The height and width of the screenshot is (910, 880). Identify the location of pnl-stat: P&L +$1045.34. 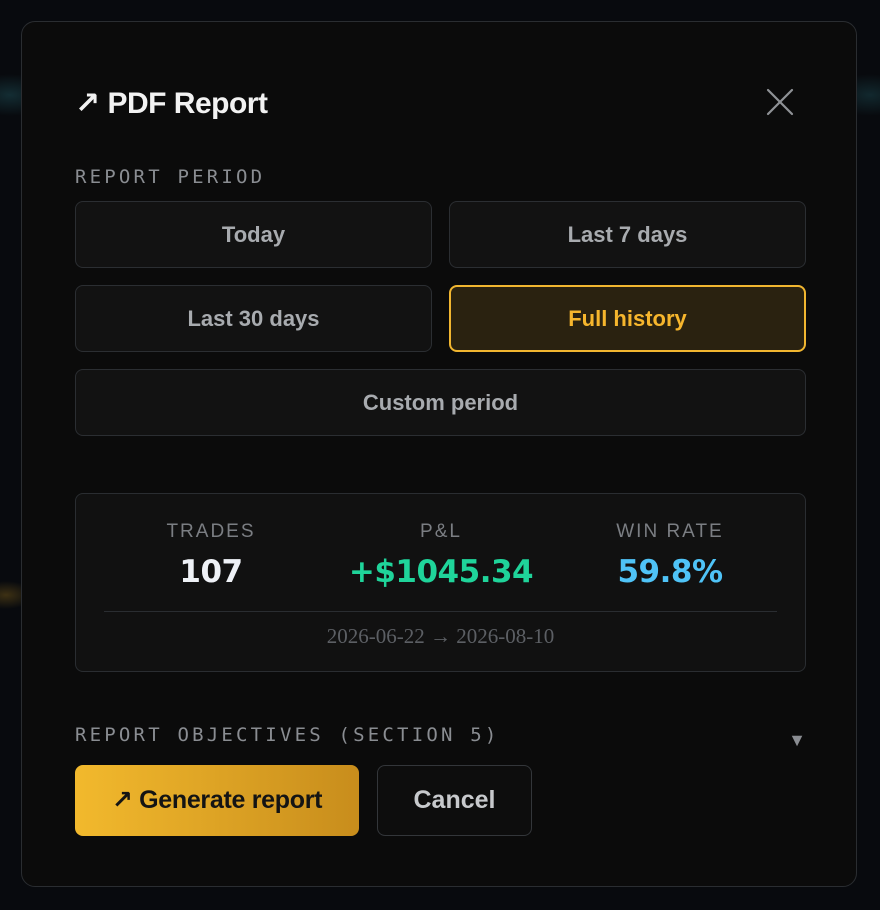
(441, 556).